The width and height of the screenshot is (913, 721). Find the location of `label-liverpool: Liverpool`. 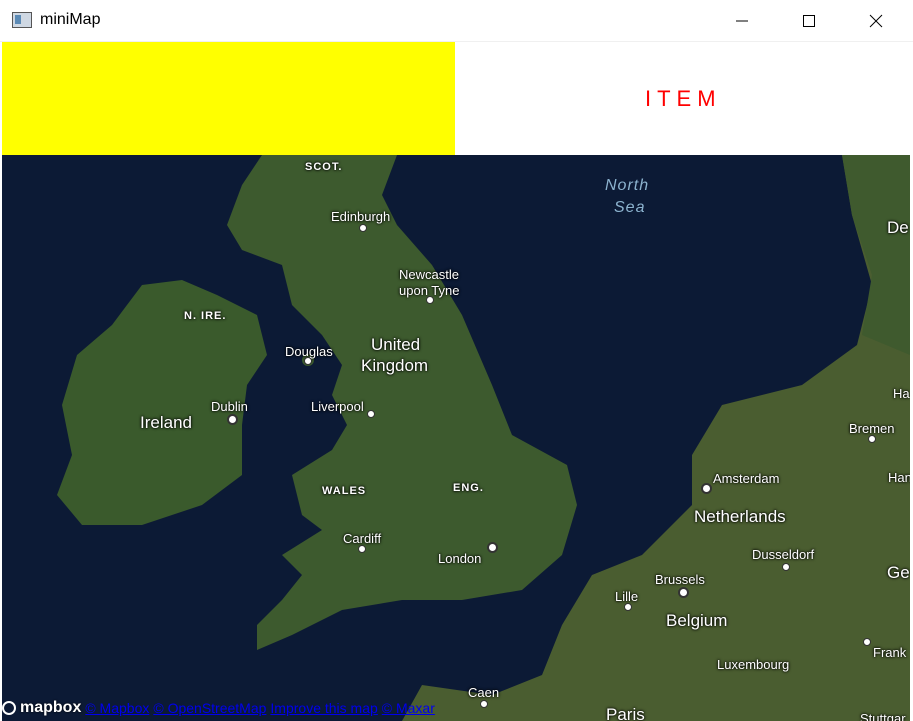

label-liverpool: Liverpool is located at coordinates (337, 406).